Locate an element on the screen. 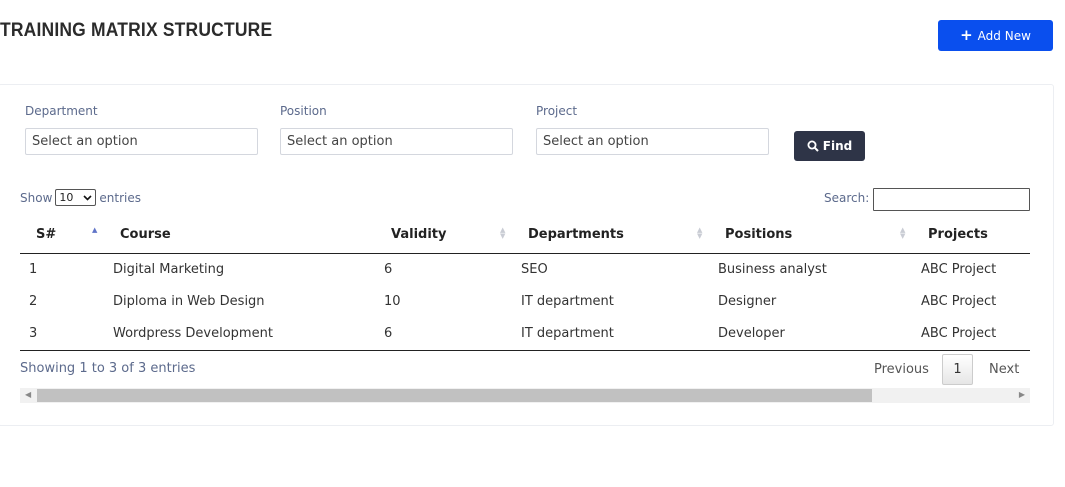 The image size is (1065, 487). table-cell: Wordpress Development is located at coordinates (193, 333).